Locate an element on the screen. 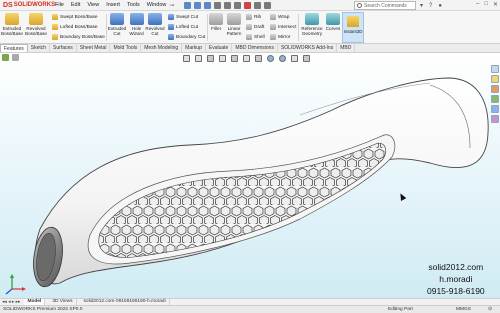  boundary-boss-label: Boundary Boss/Base is located at coordinates (82, 37).